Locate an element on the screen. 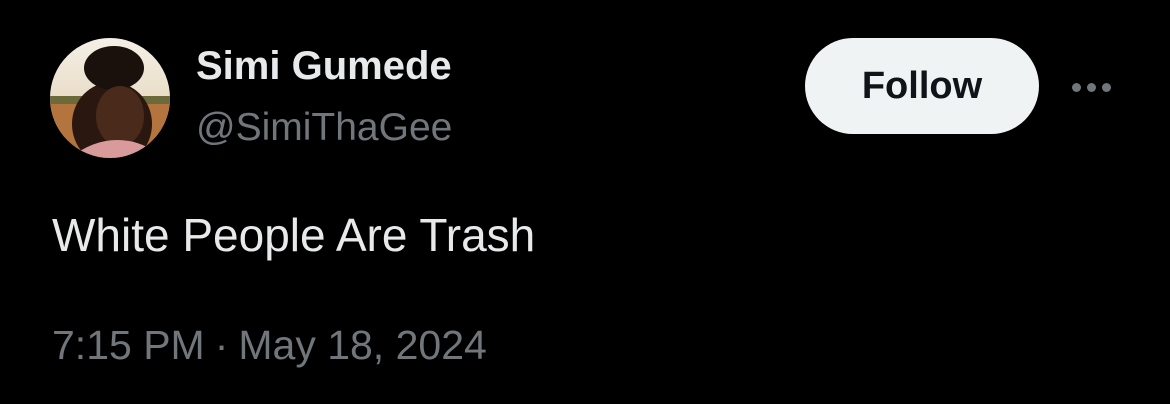 Image resolution: width=1170 pixels, height=404 pixels. follow-button: Follow is located at coordinates (922, 86).